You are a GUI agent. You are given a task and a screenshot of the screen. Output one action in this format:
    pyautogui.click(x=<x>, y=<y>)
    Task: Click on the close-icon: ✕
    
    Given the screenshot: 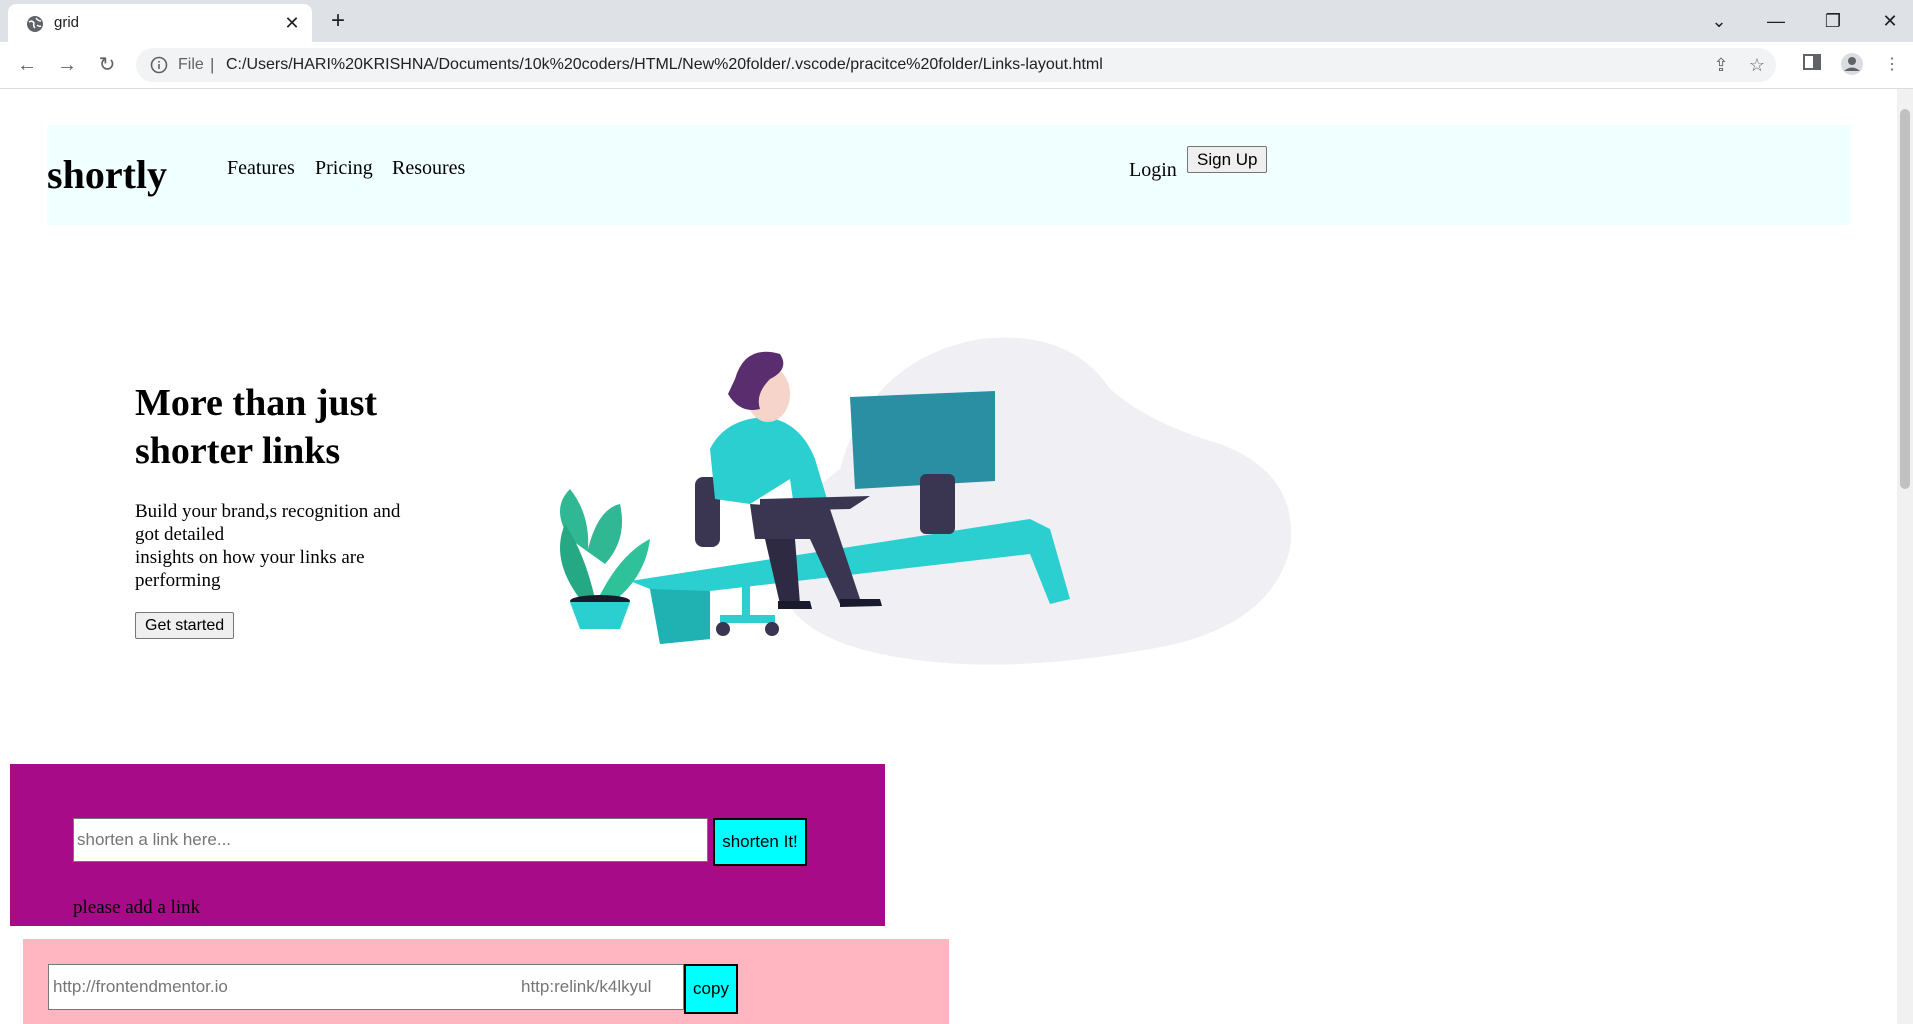 What is the action you would take?
    pyautogui.click(x=292, y=23)
    